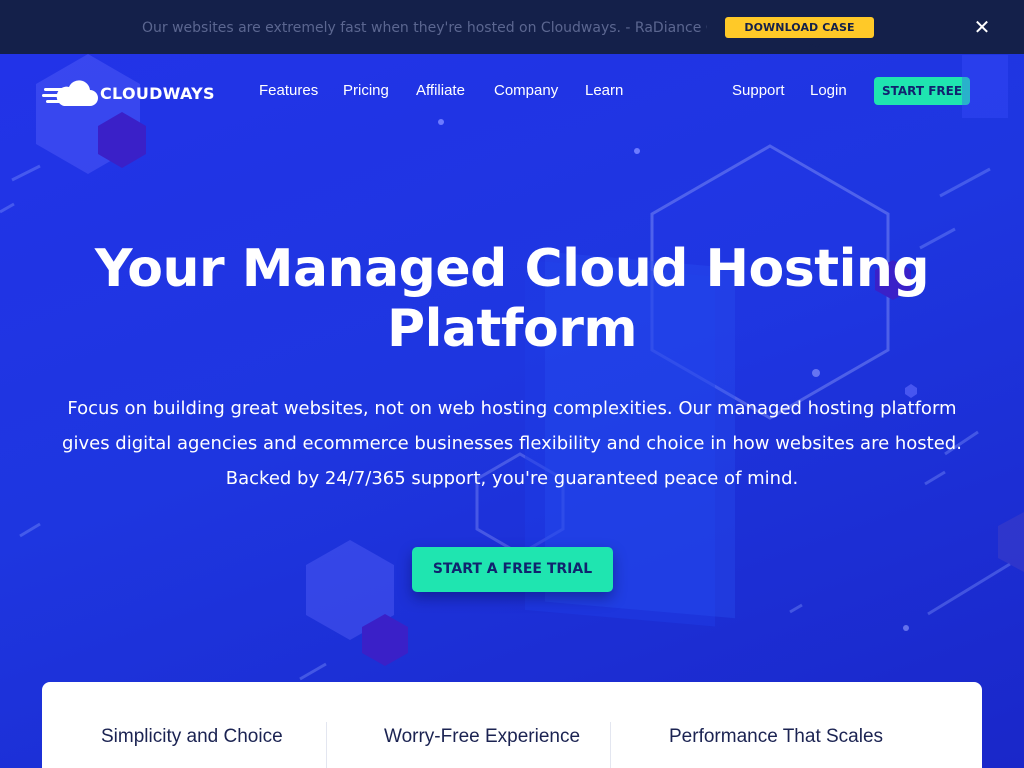 This screenshot has height=768, width=1024. What do you see at coordinates (982, 27) in the screenshot?
I see `close-icon: ✕` at bounding box center [982, 27].